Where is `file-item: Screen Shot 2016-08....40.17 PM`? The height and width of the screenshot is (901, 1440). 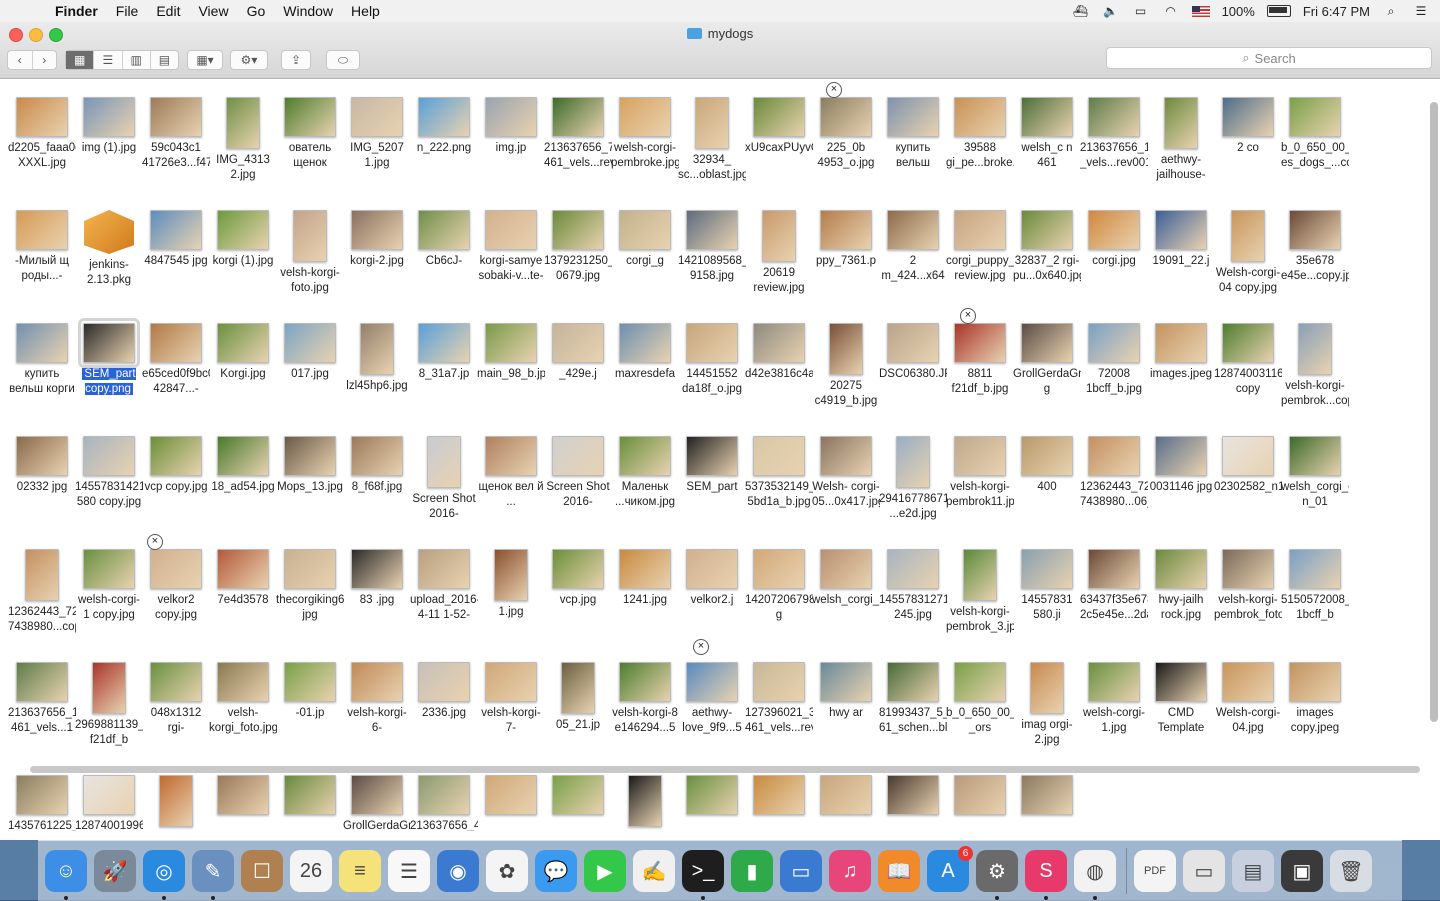 file-item: Screen Shot 2016-08....40.17 PM is located at coordinates (578, 473).